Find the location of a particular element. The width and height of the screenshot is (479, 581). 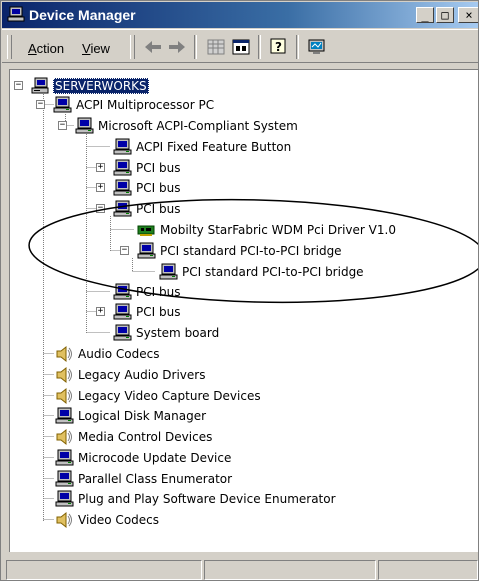

tree-item: Mobilty StarFabric WDM Pci Driver V1.0 is located at coordinates (266, 230).